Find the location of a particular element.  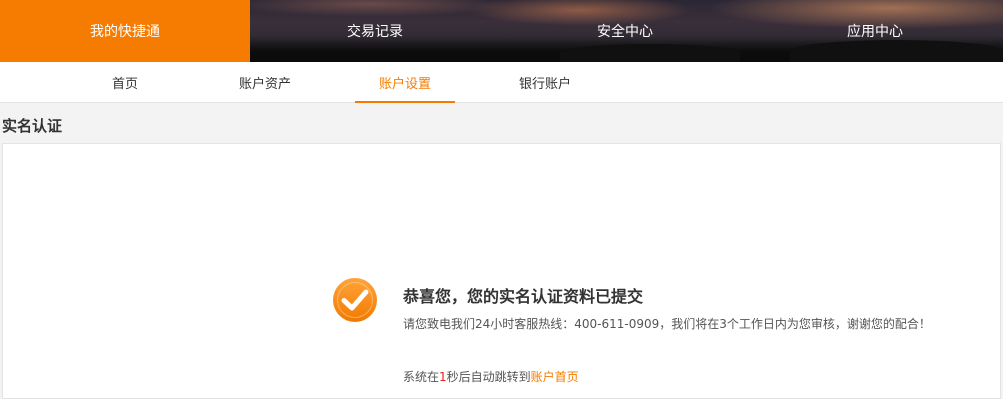

result-title: 恭喜您，您的实名认证资料已提交 is located at coordinates (523, 296).